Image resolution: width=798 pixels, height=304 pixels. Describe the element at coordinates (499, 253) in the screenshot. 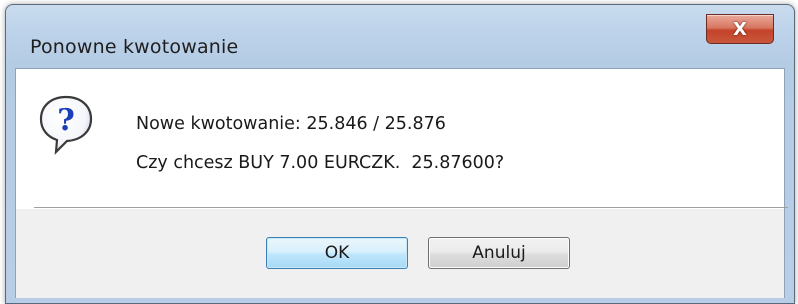

I see `cancel-button: Anuluj` at that location.